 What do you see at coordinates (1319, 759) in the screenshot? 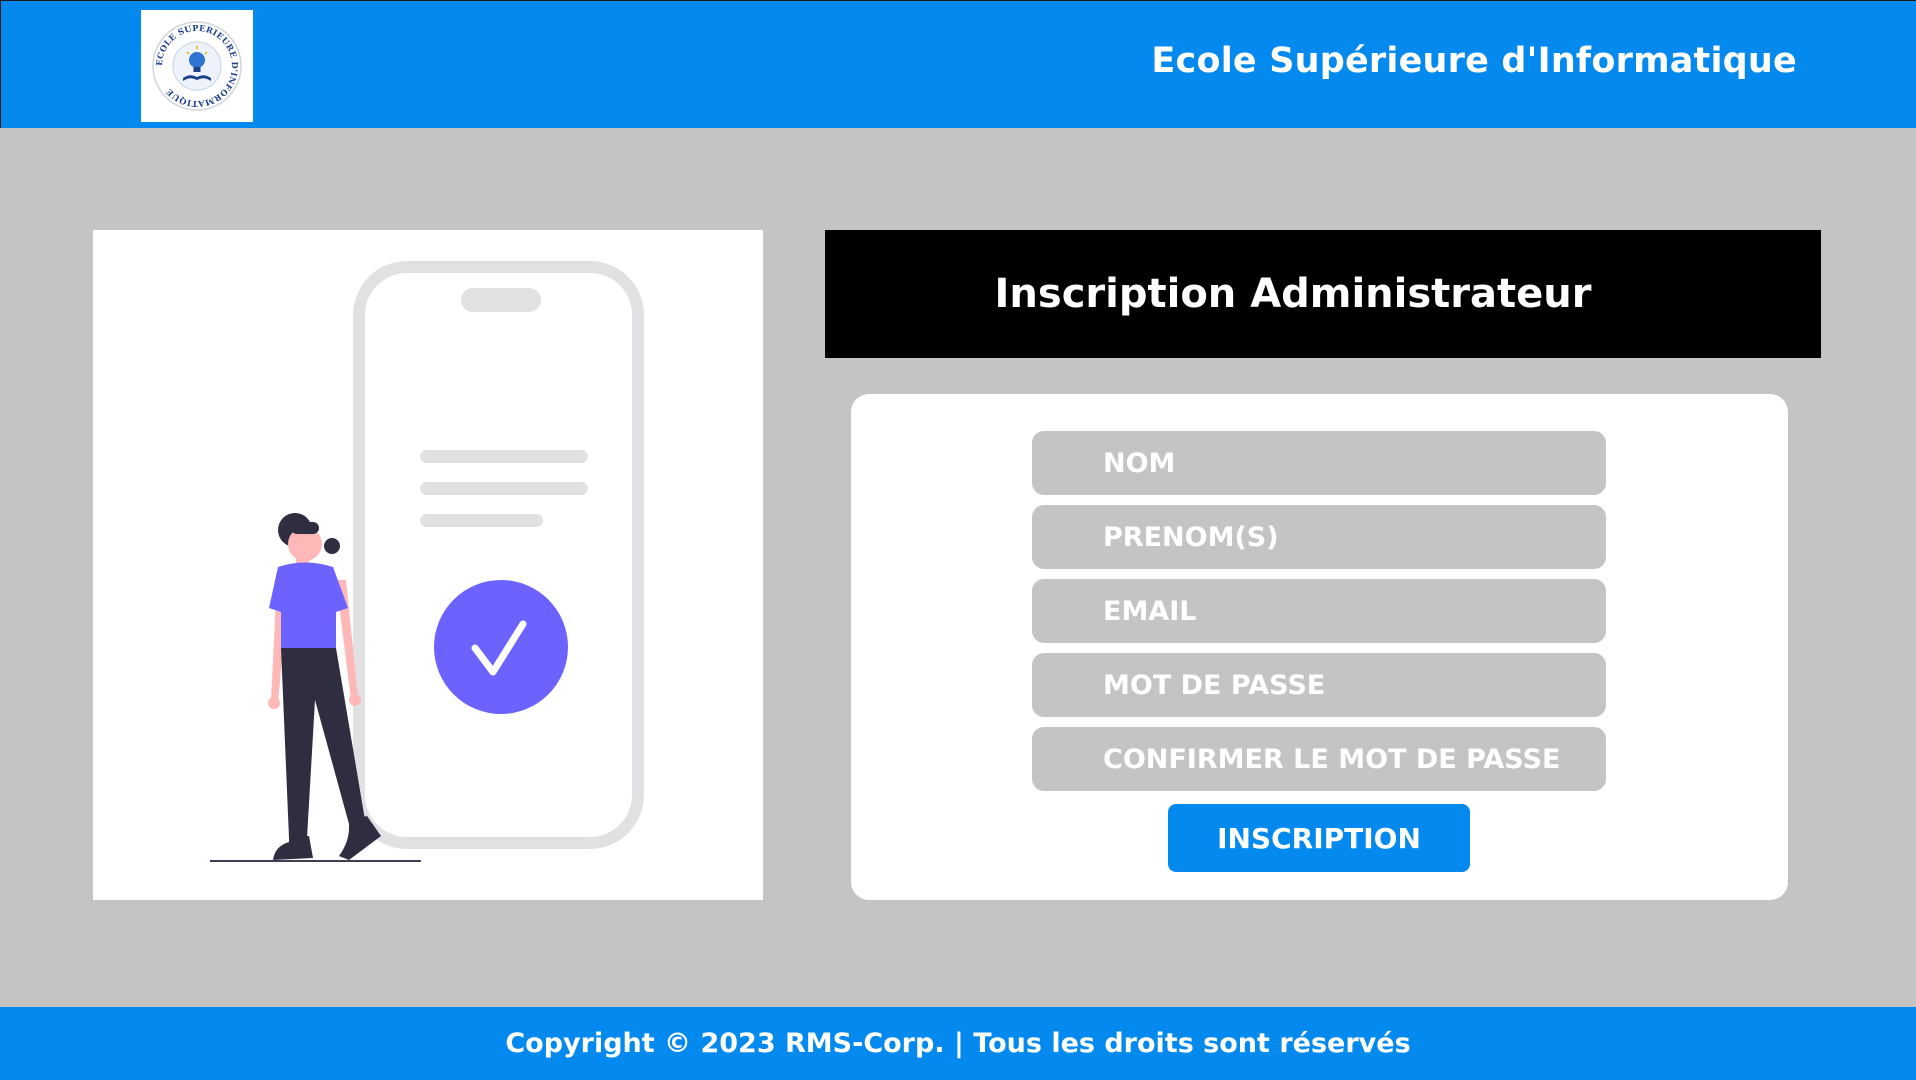
I see `confirm-password-input` at bounding box center [1319, 759].